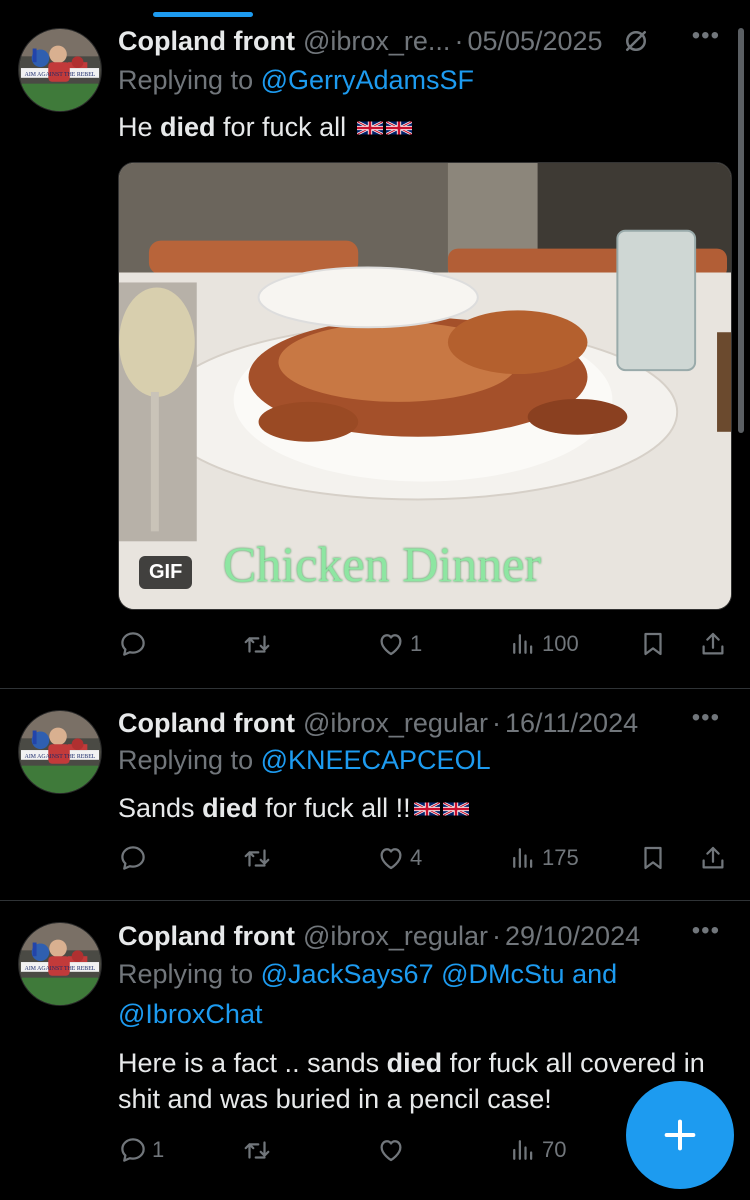  I want to click on views-button: 70, so click(537, 1150).